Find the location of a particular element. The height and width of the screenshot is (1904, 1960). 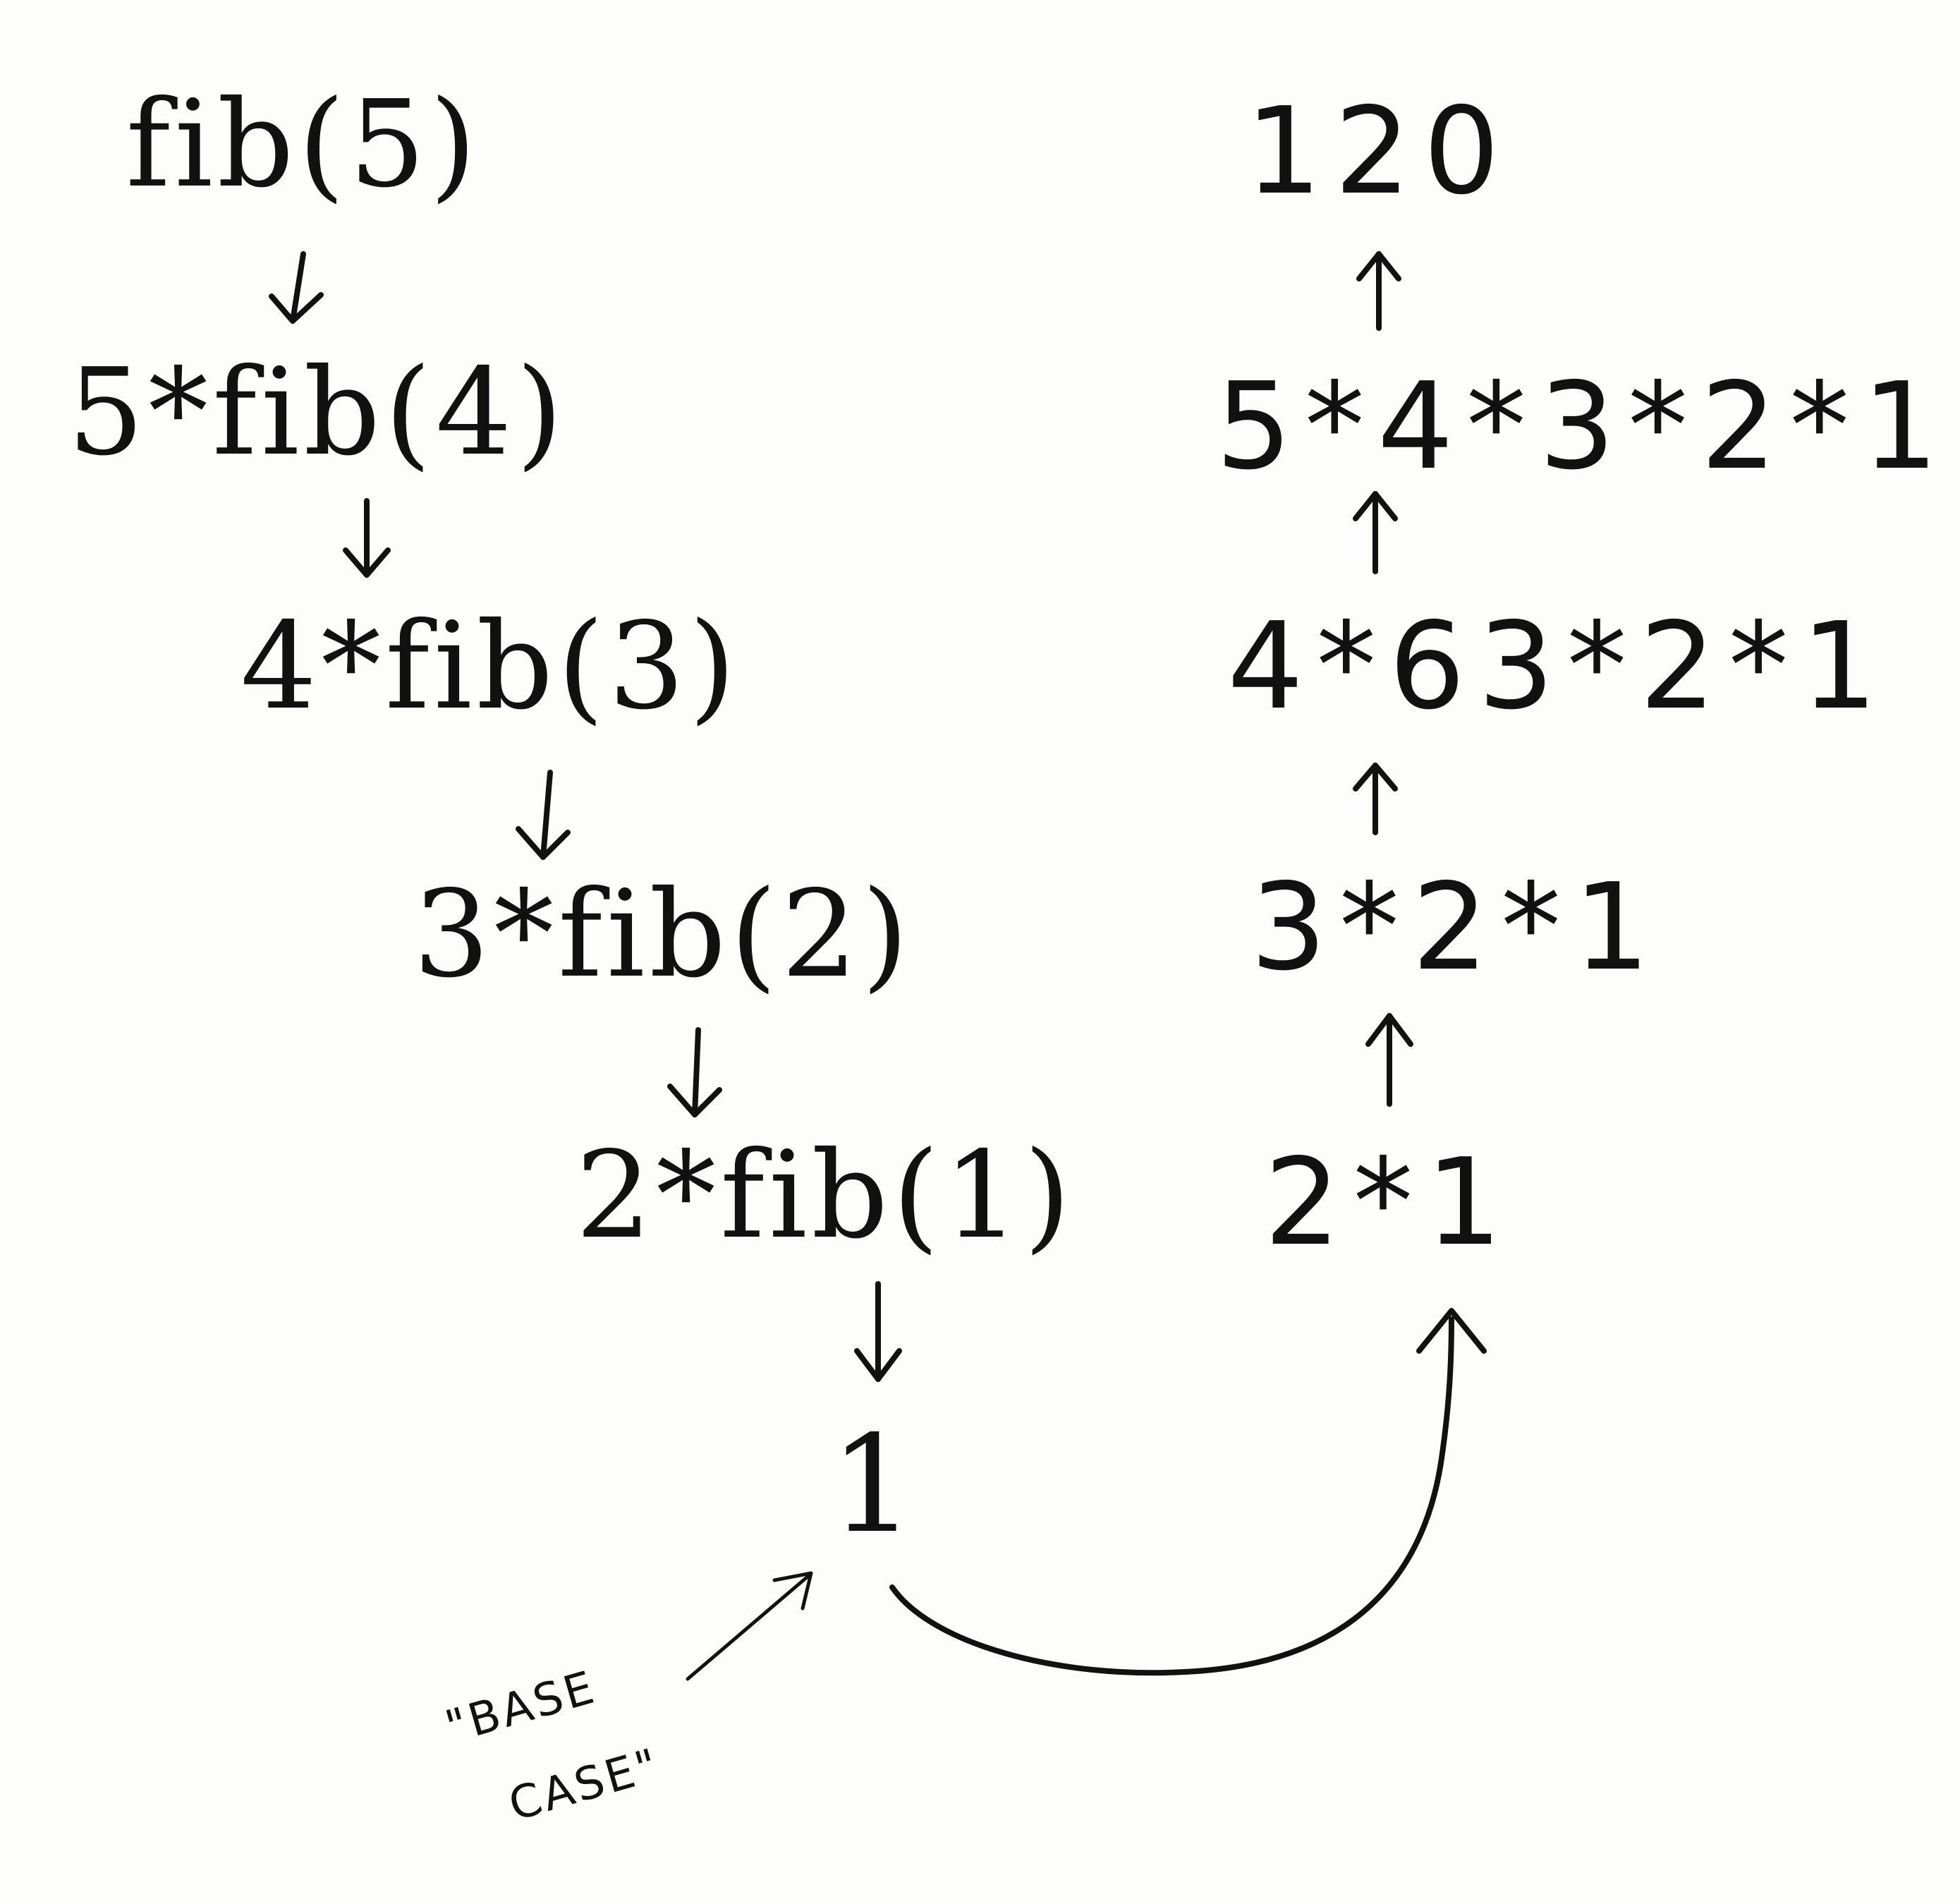

ascent-step-5x4x3x2x1: 5*4*3*2*1 is located at coordinates (1583, 427).